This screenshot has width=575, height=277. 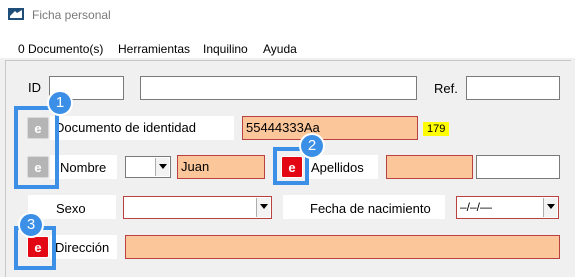 I want to click on doc-label: Documento de identidad, so click(x=125, y=127).